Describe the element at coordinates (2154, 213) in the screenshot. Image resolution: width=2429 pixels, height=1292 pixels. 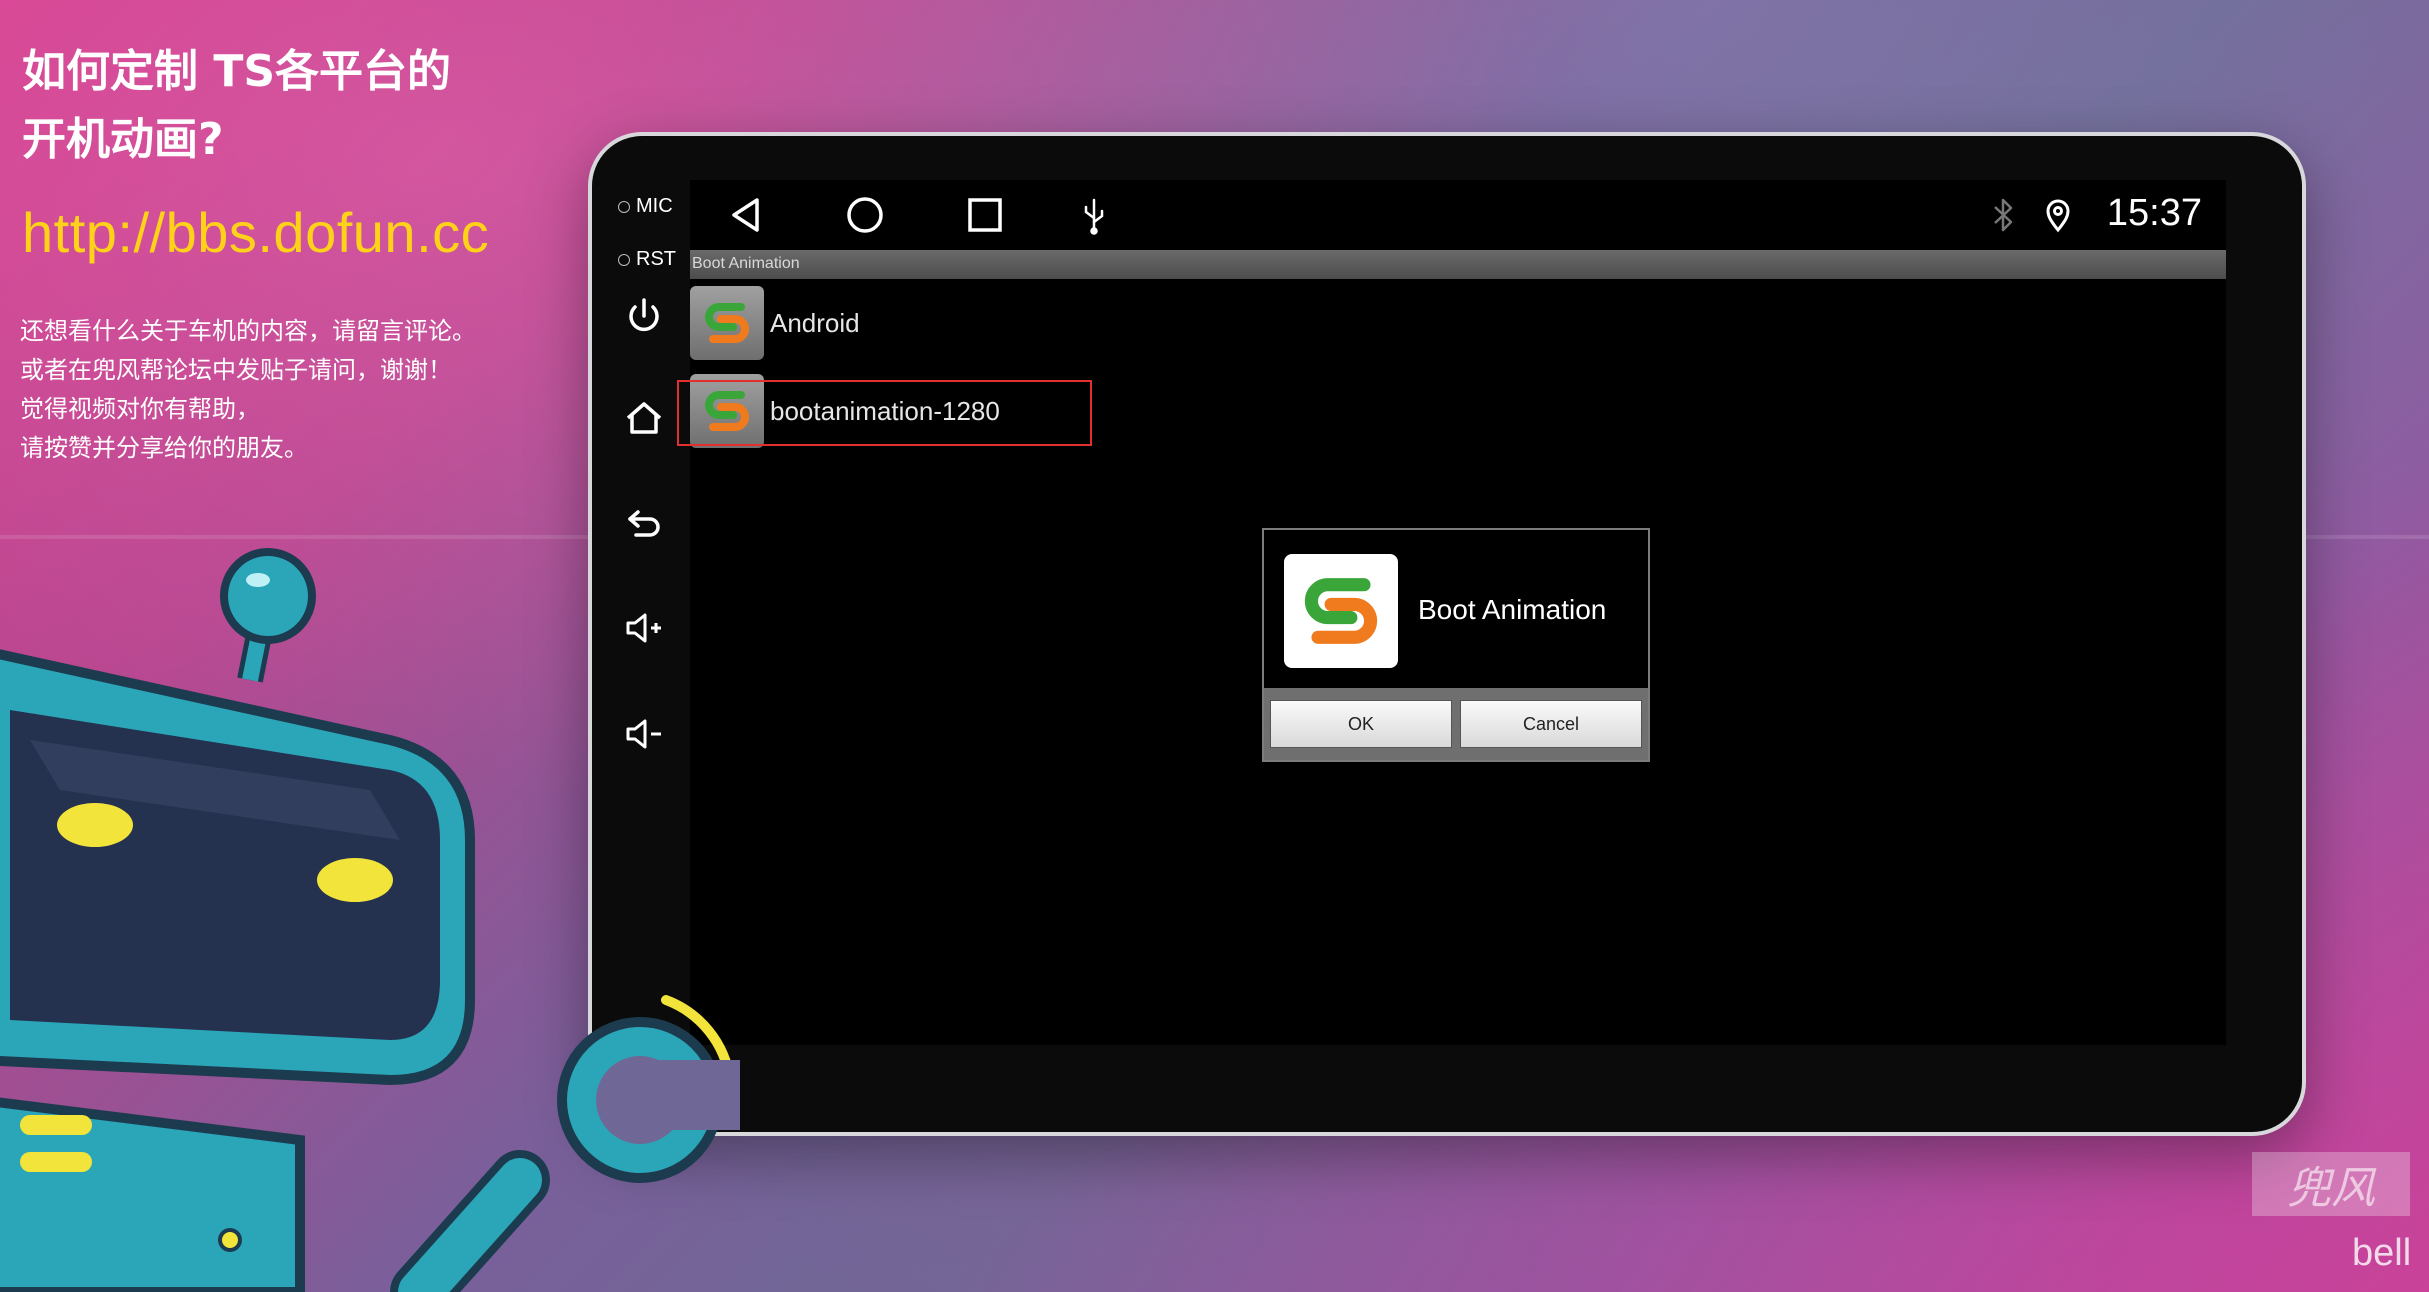
I see `status-clock: 15:37` at that location.